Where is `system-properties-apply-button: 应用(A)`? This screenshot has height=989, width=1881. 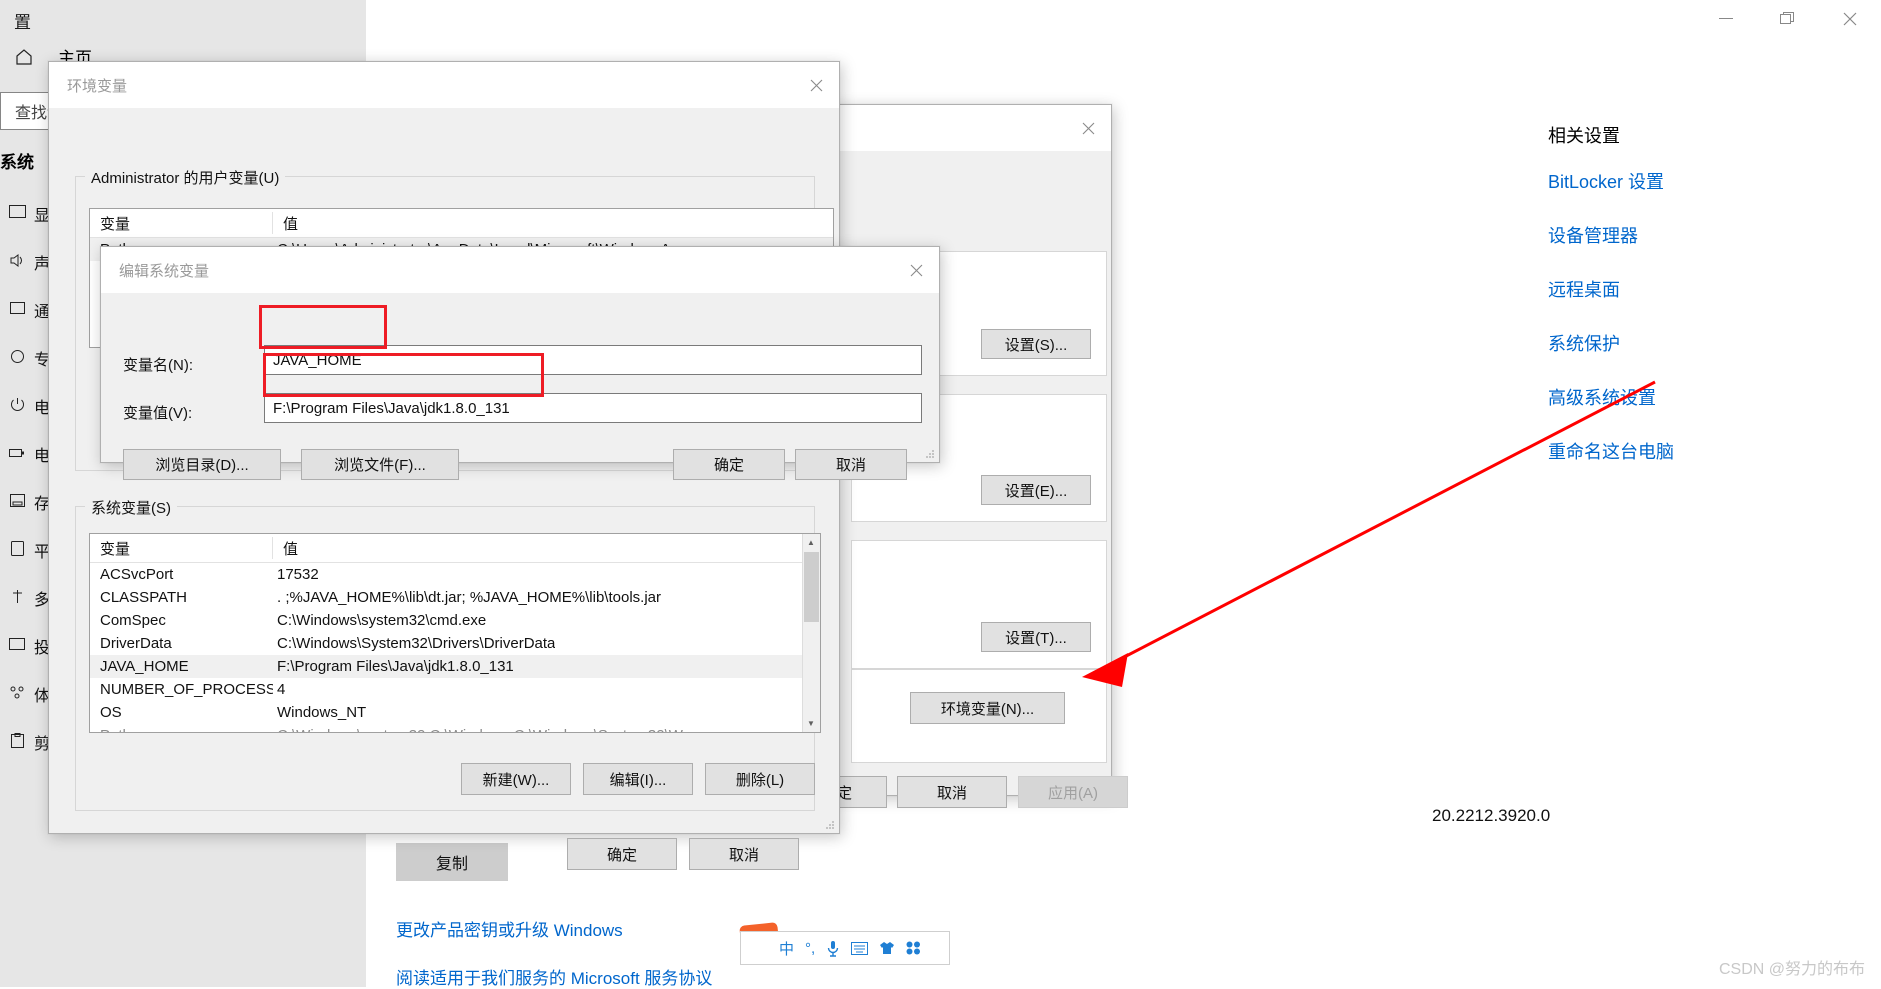
system-properties-apply-button: 应用(A) is located at coordinates (1073, 792).